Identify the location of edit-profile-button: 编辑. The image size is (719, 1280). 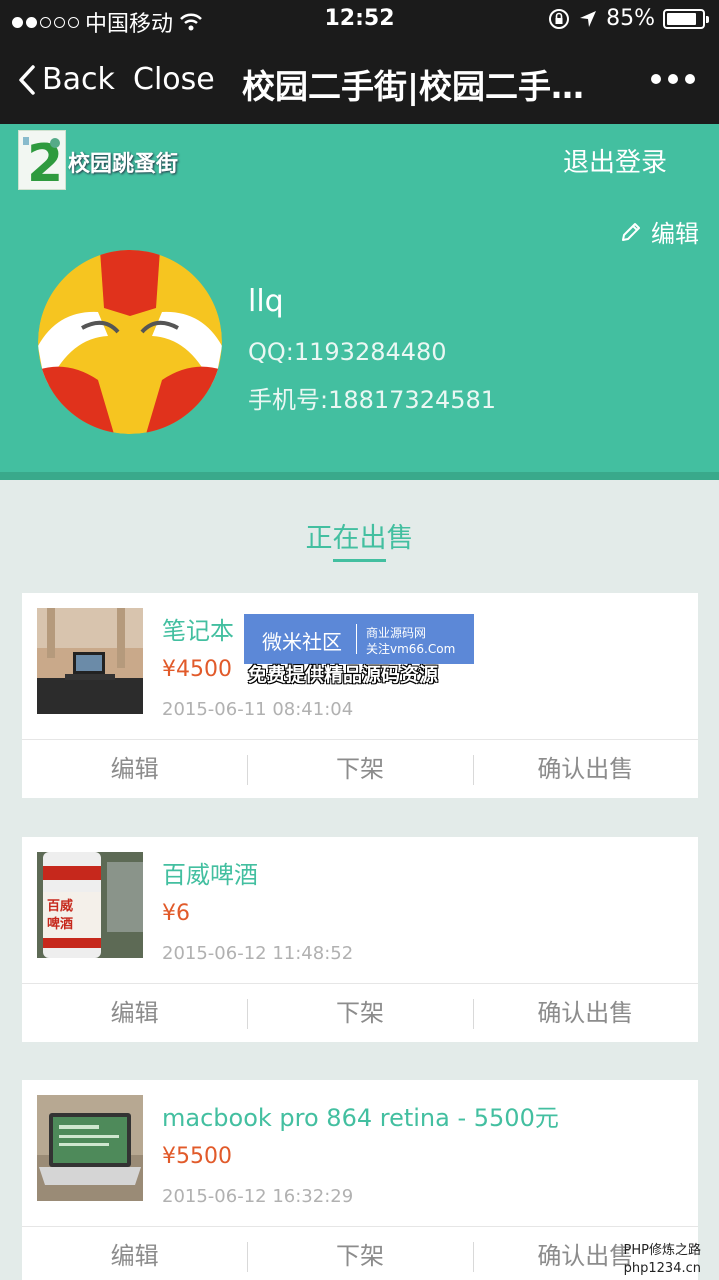
(659, 231).